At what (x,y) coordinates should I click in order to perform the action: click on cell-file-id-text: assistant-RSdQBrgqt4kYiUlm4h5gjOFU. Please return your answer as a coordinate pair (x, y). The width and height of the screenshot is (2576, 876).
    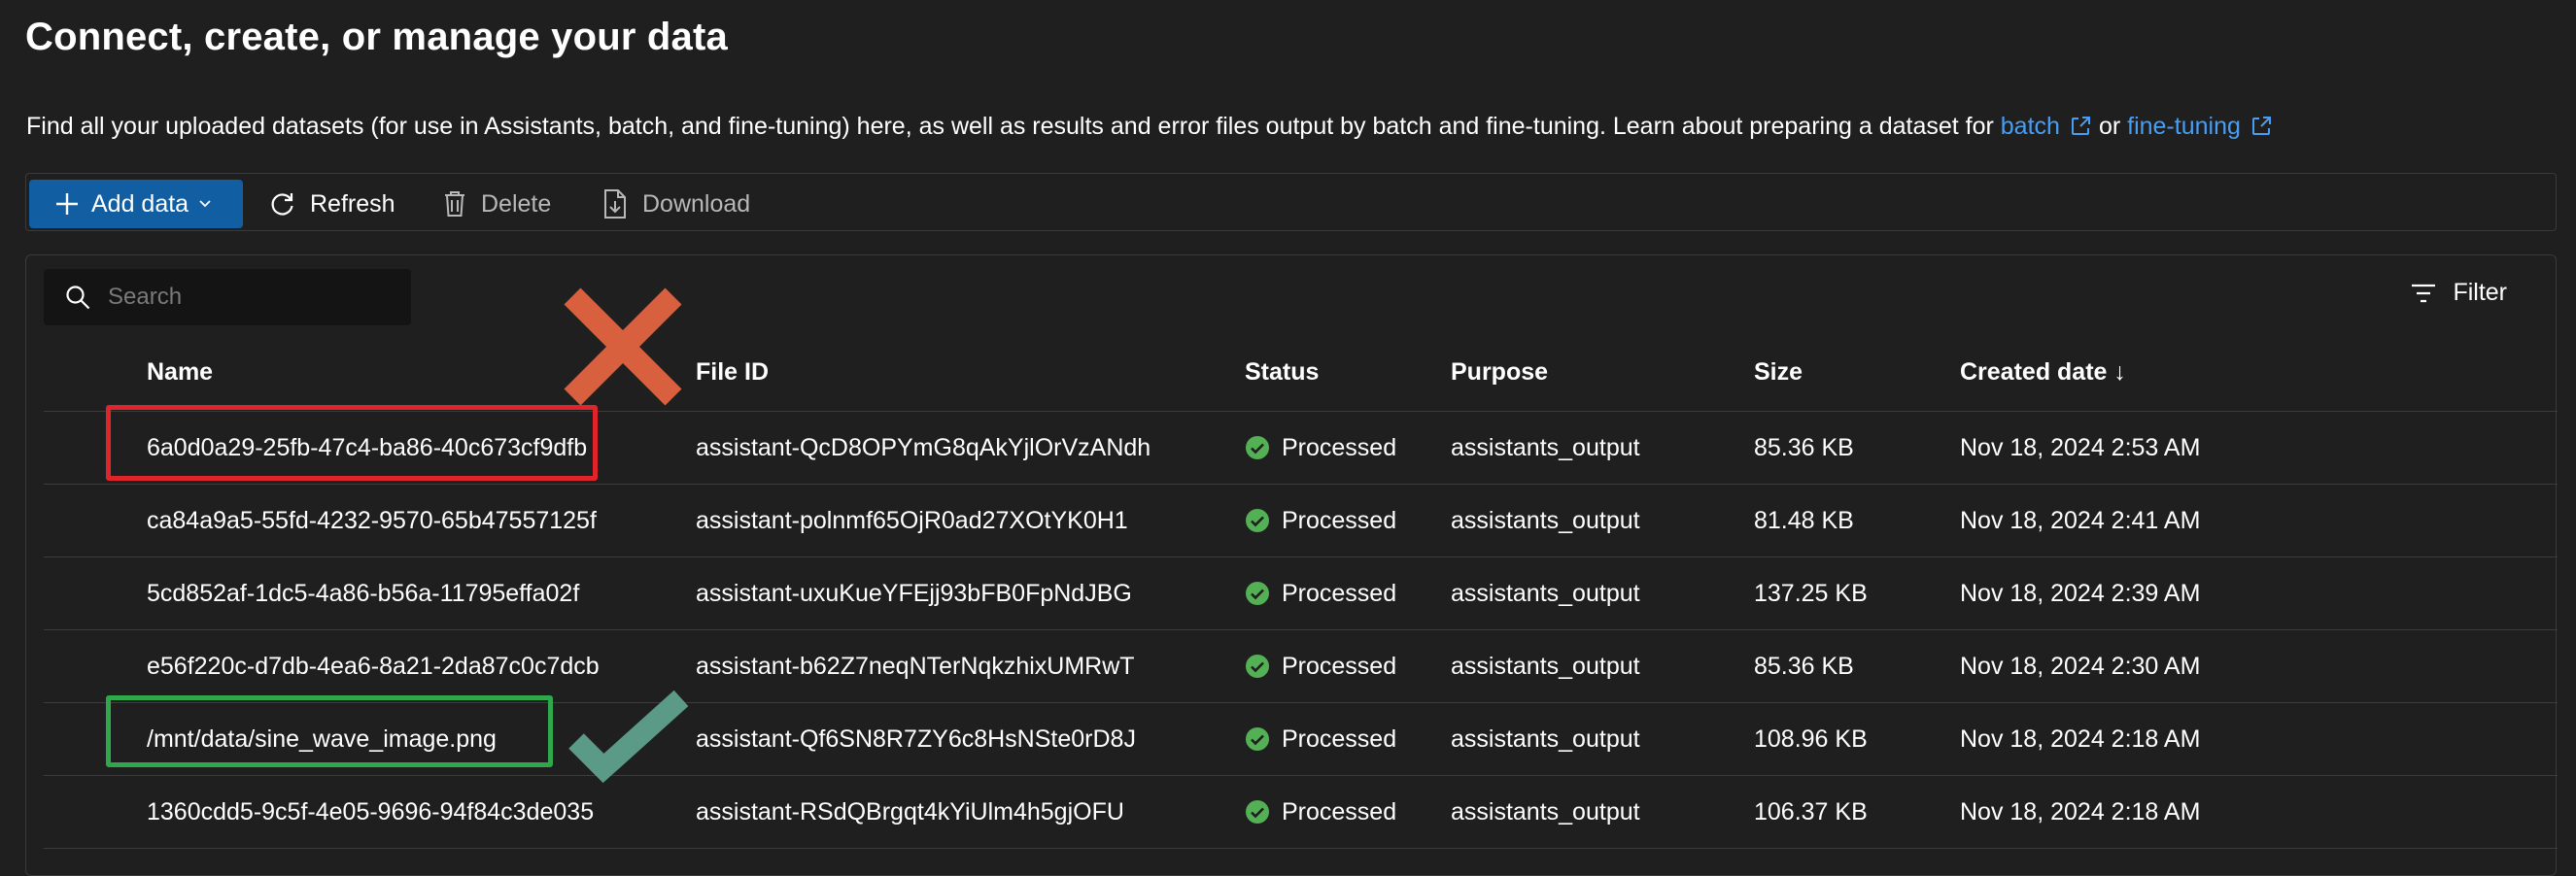
    Looking at the image, I should click on (910, 811).